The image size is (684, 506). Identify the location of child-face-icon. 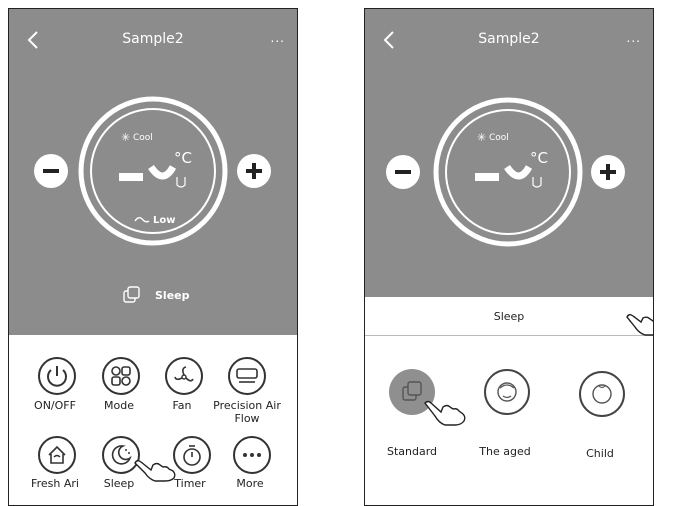
(602, 394).